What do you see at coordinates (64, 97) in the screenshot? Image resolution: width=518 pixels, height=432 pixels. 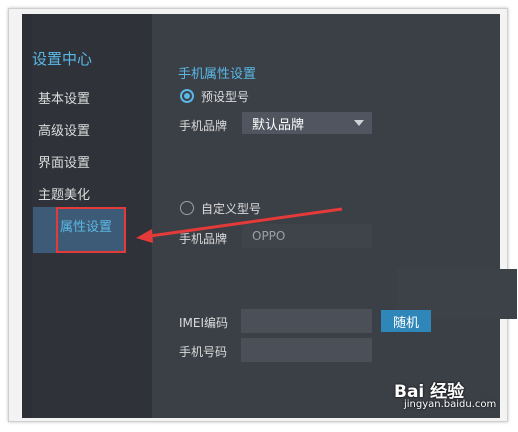 I see `sidebar-item-basic: 基本设置` at bounding box center [64, 97].